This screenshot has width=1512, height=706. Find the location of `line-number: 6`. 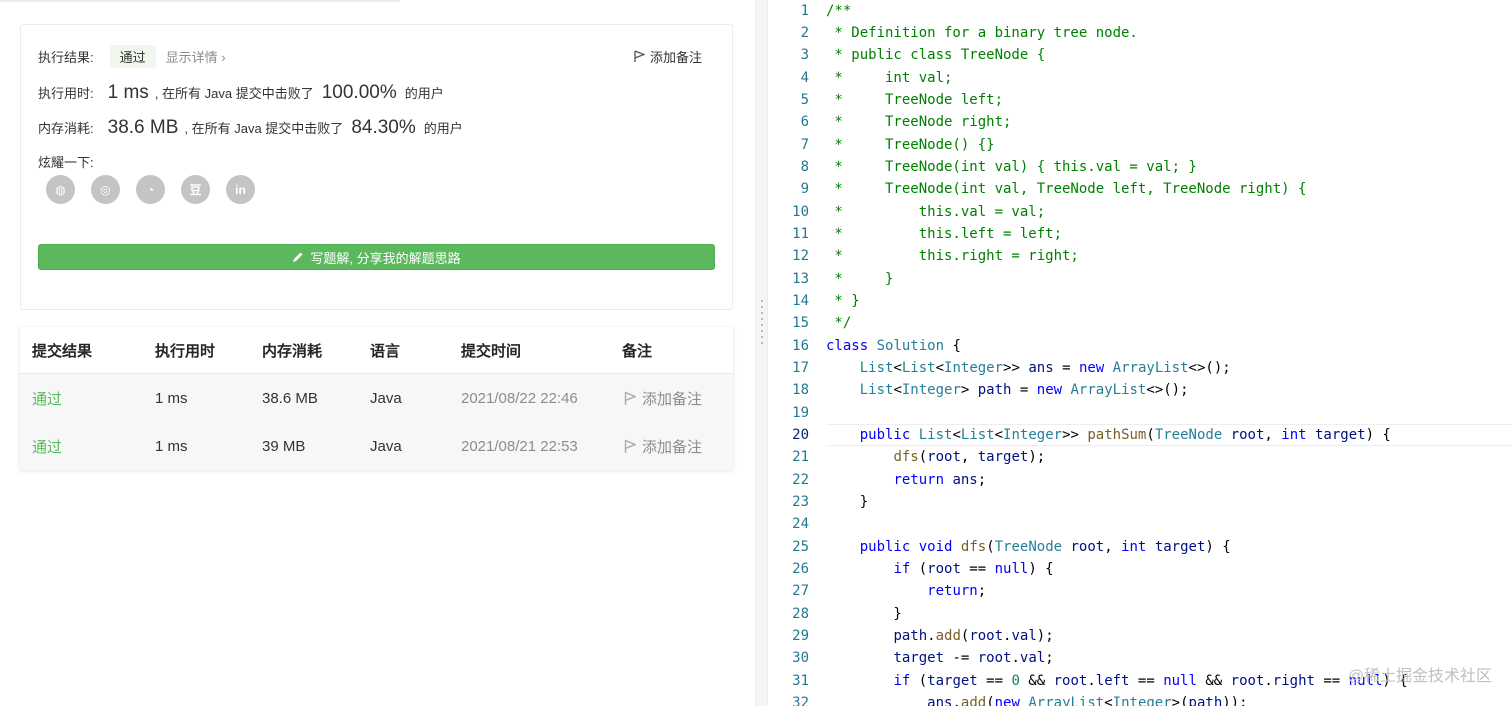

line-number: 6 is located at coordinates (804, 122).